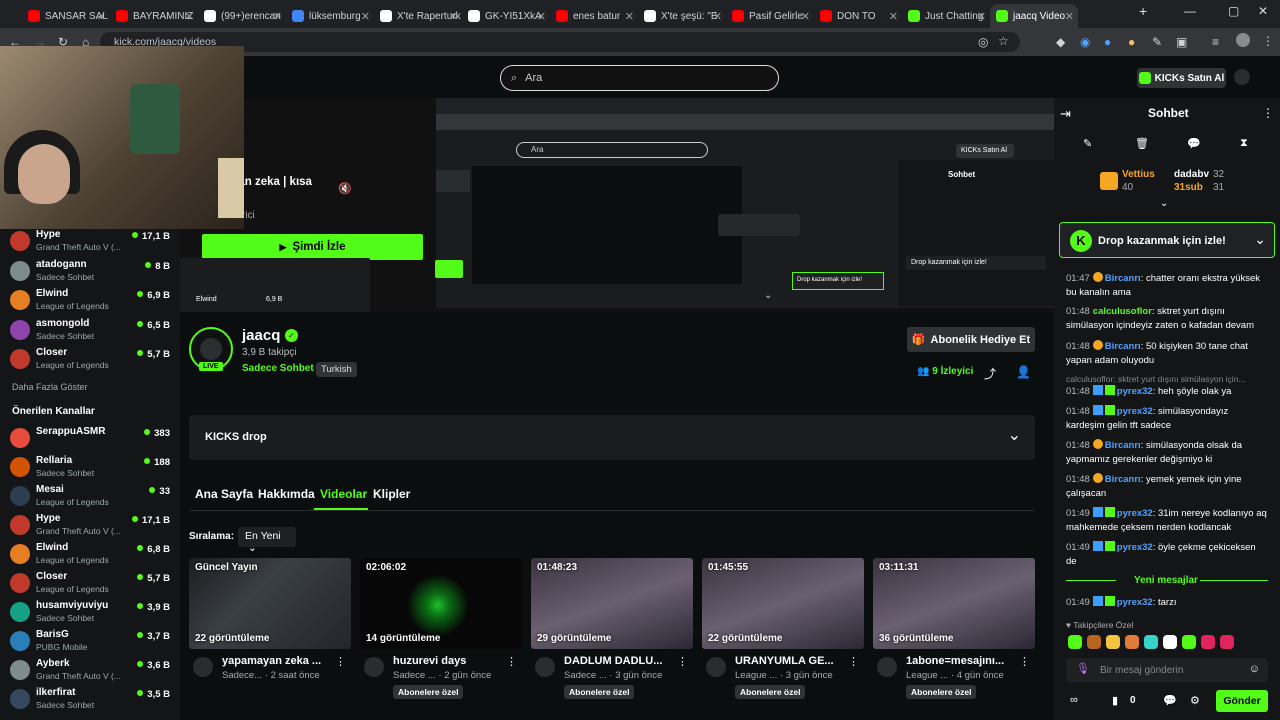 The height and width of the screenshot is (720, 1280). What do you see at coordinates (1164, 203) in the screenshot?
I see `expand-leaders-icon: ⌄` at bounding box center [1164, 203].